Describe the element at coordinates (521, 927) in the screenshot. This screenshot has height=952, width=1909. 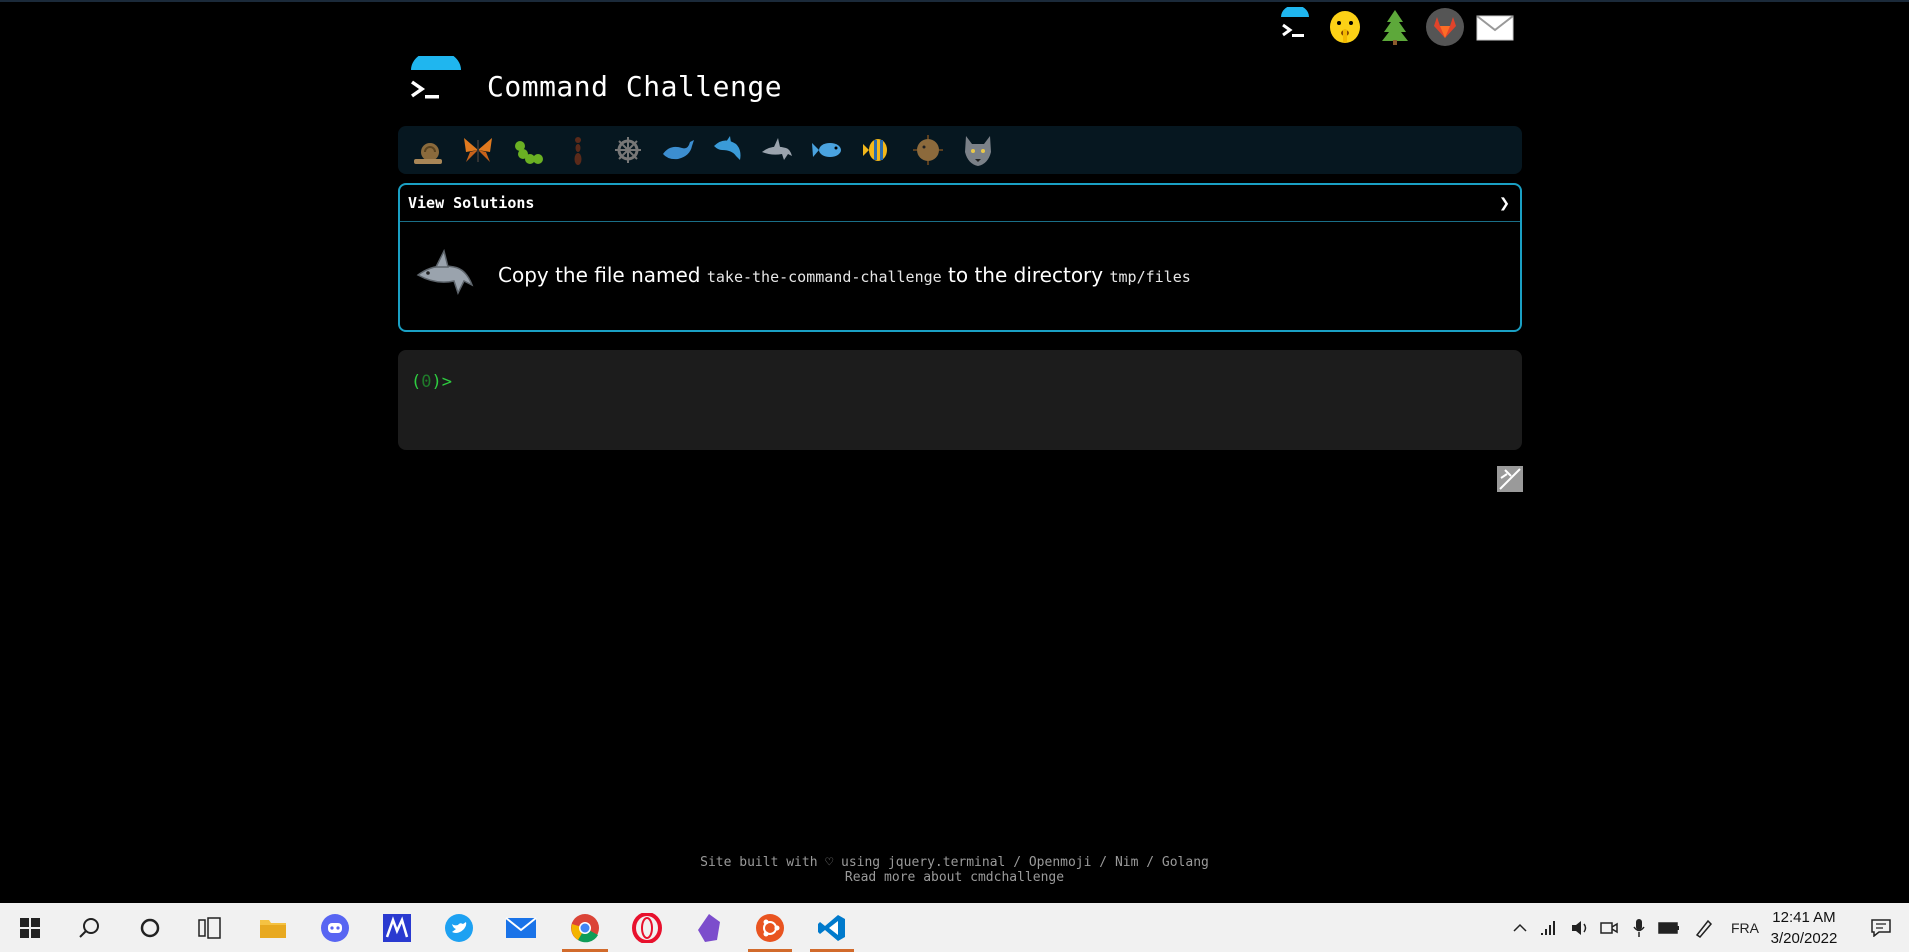
I see `mail-icon` at that location.